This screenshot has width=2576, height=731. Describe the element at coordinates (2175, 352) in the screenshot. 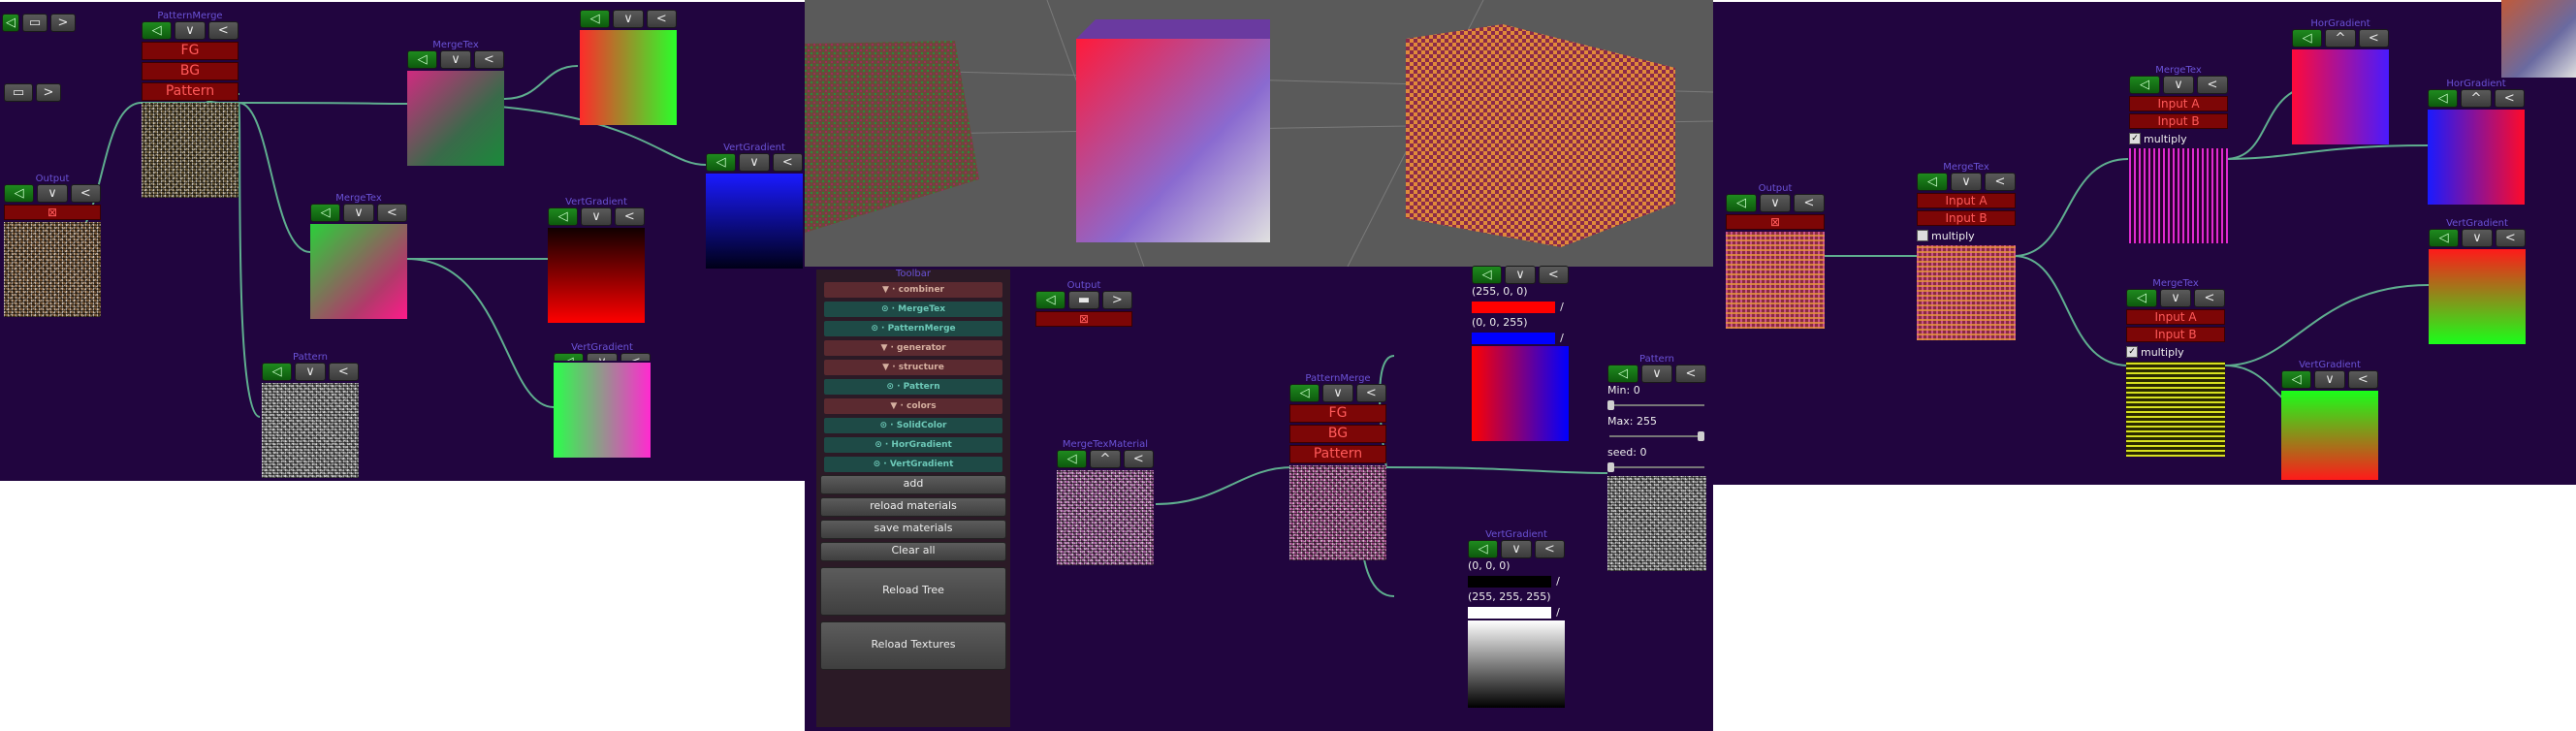

I see `multiply-checkbox: ✓ multiply` at that location.